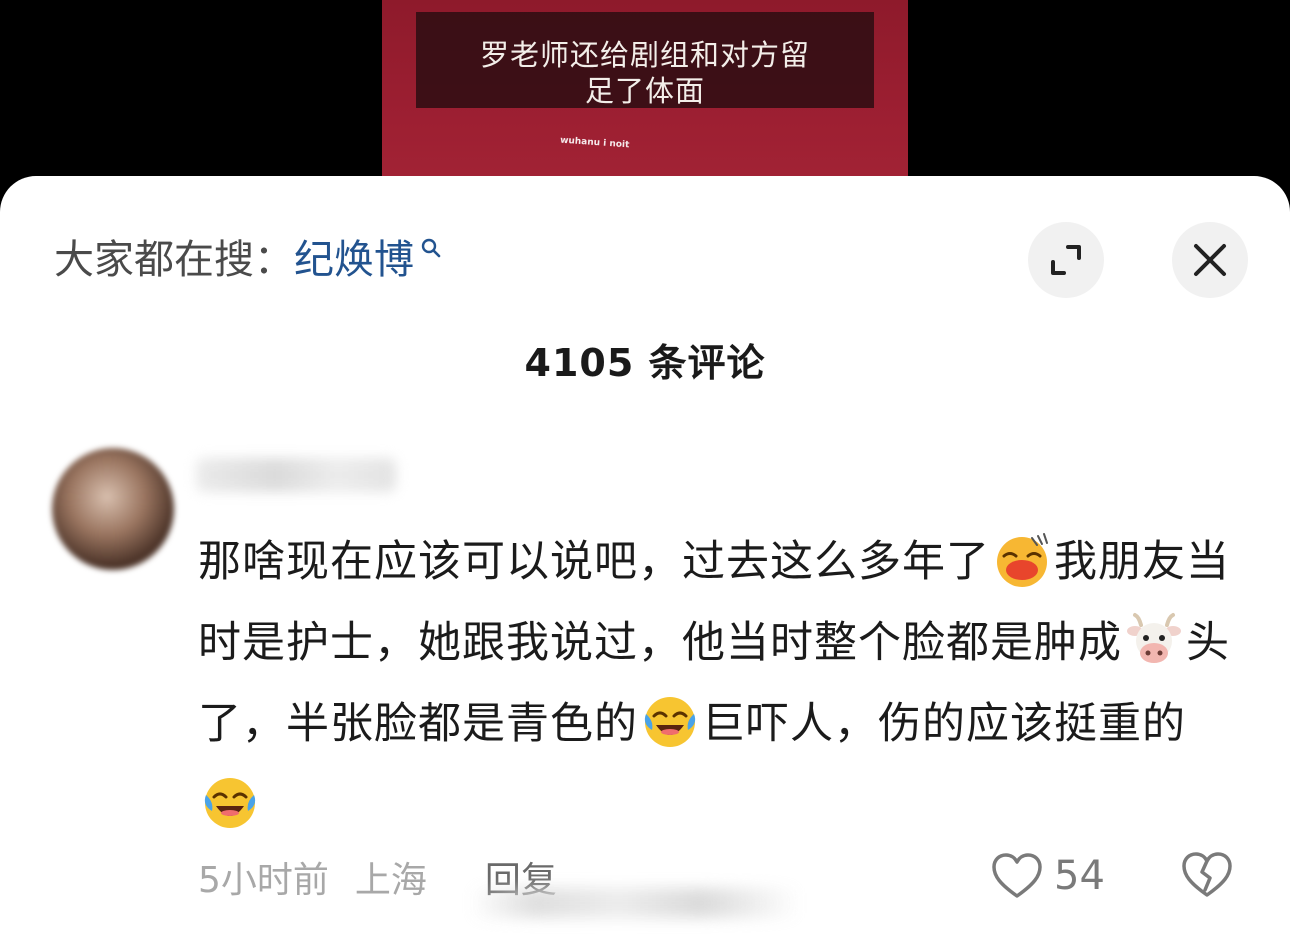 The width and height of the screenshot is (1290, 936). I want to click on search-icon, so click(431, 248).